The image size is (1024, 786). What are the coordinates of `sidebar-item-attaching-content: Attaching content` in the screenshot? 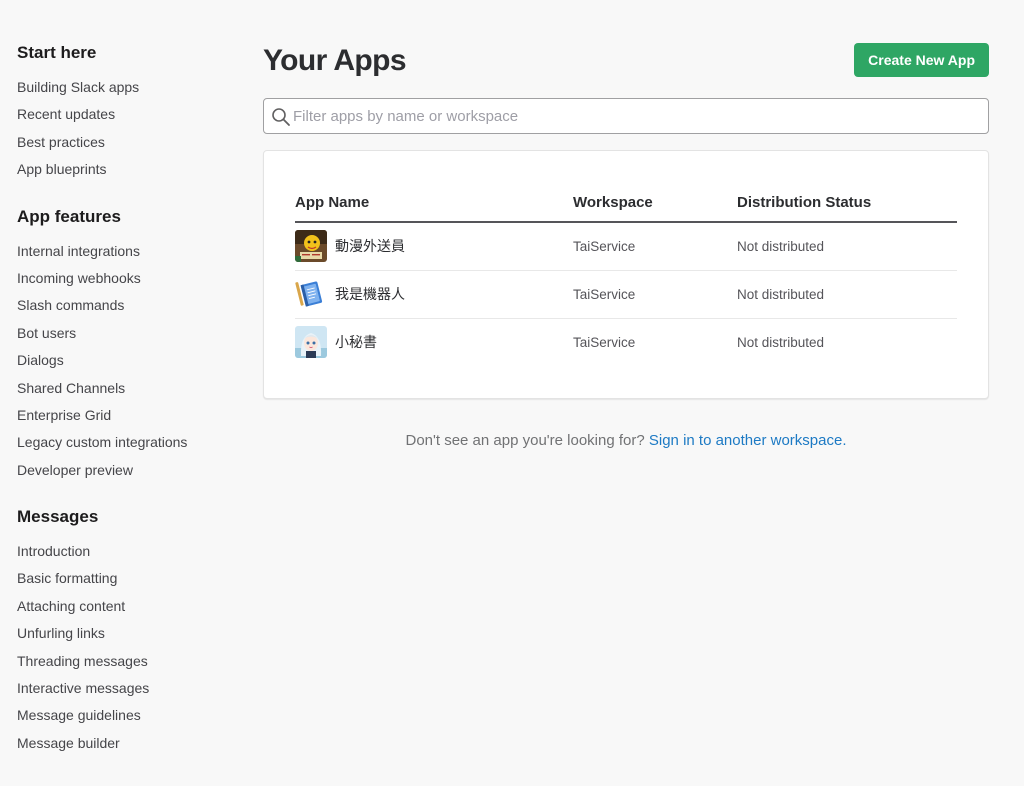 It's located at (122, 606).